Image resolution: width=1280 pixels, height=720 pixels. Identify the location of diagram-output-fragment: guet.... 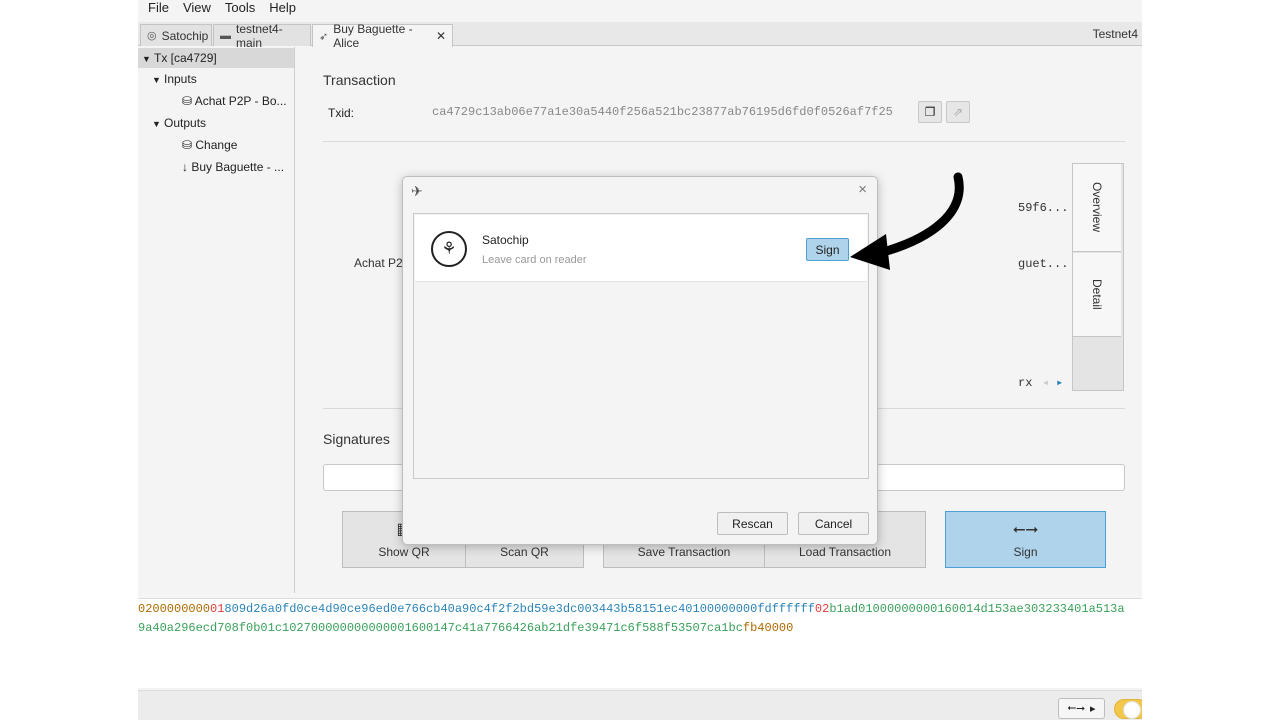
(1043, 264).